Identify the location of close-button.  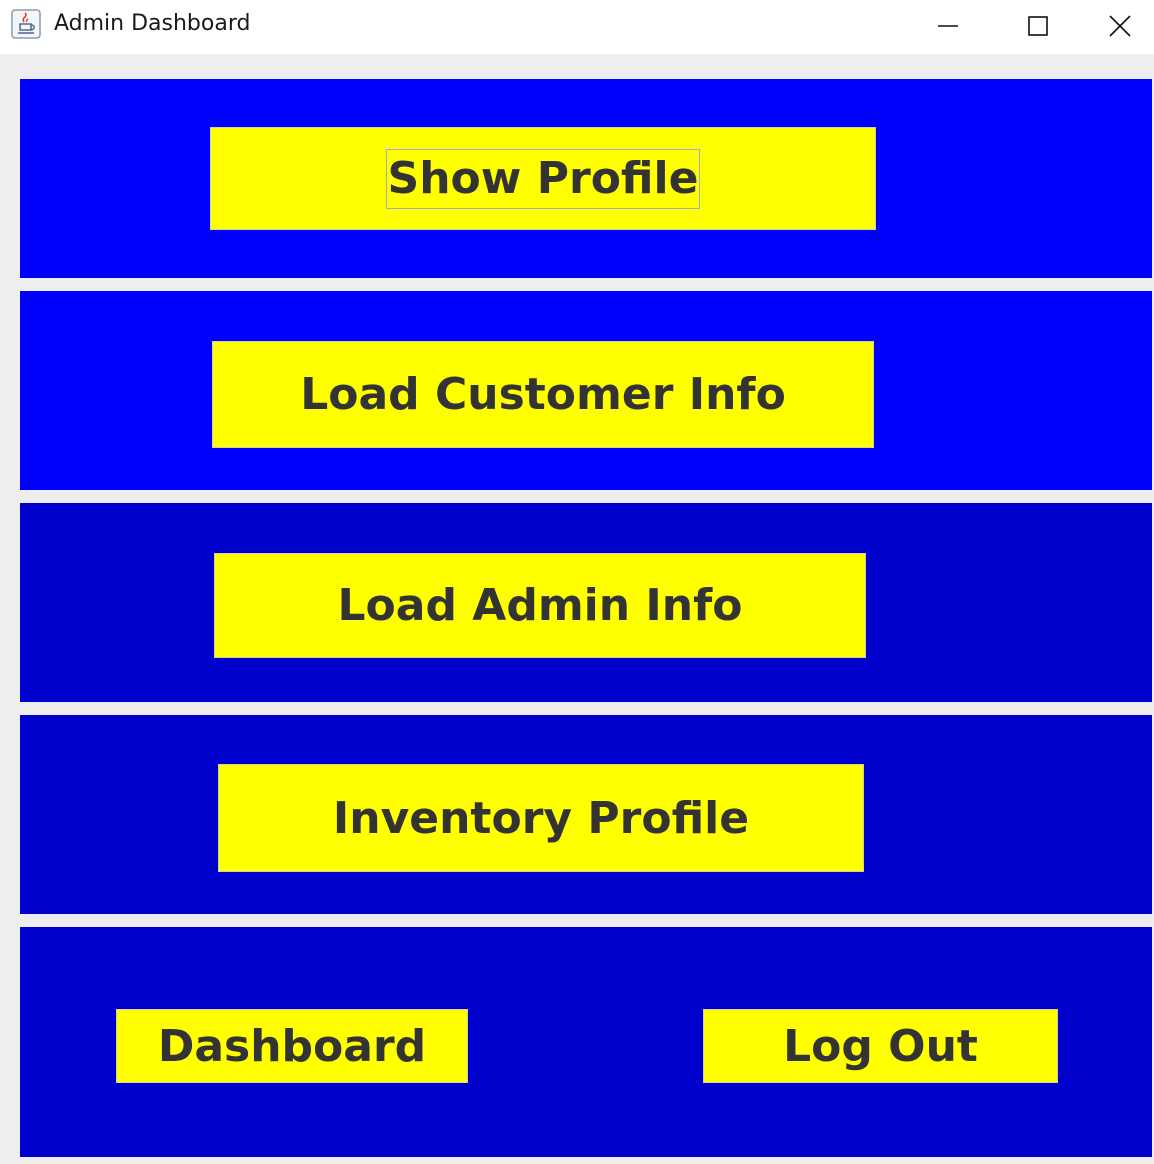
(1120, 26).